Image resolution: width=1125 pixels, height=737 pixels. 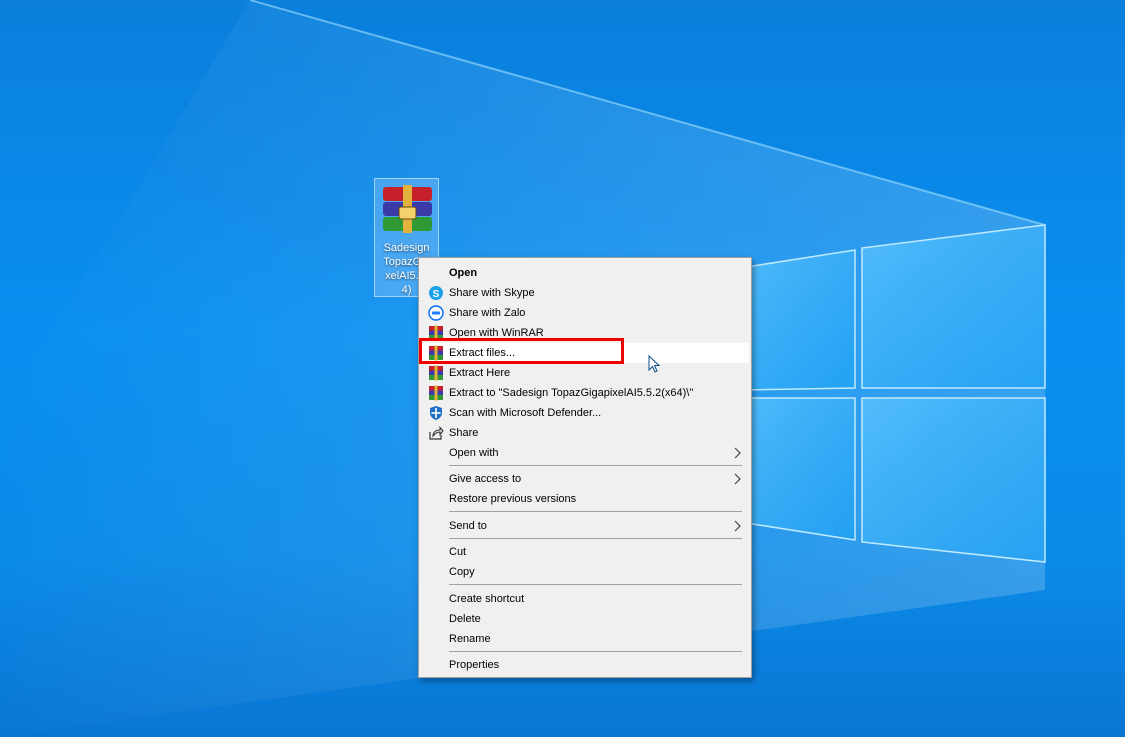 I want to click on menu-item-open-with: Open with, so click(x=585, y=453).